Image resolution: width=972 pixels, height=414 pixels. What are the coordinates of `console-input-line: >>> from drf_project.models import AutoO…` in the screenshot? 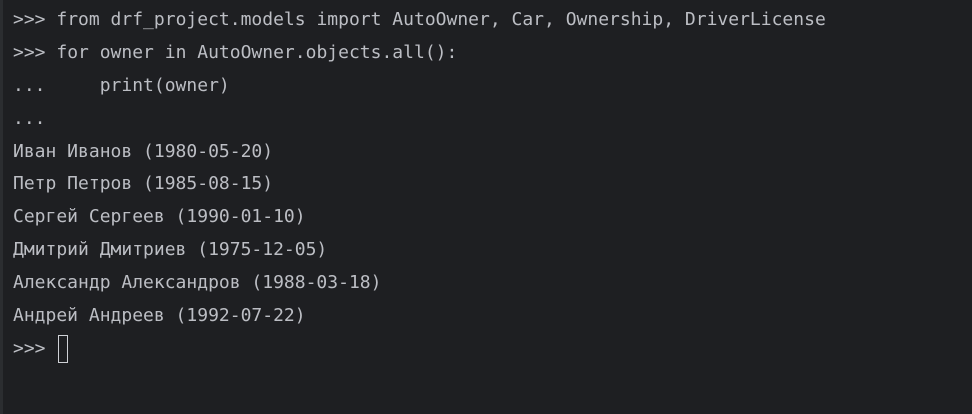 It's located at (492, 20).